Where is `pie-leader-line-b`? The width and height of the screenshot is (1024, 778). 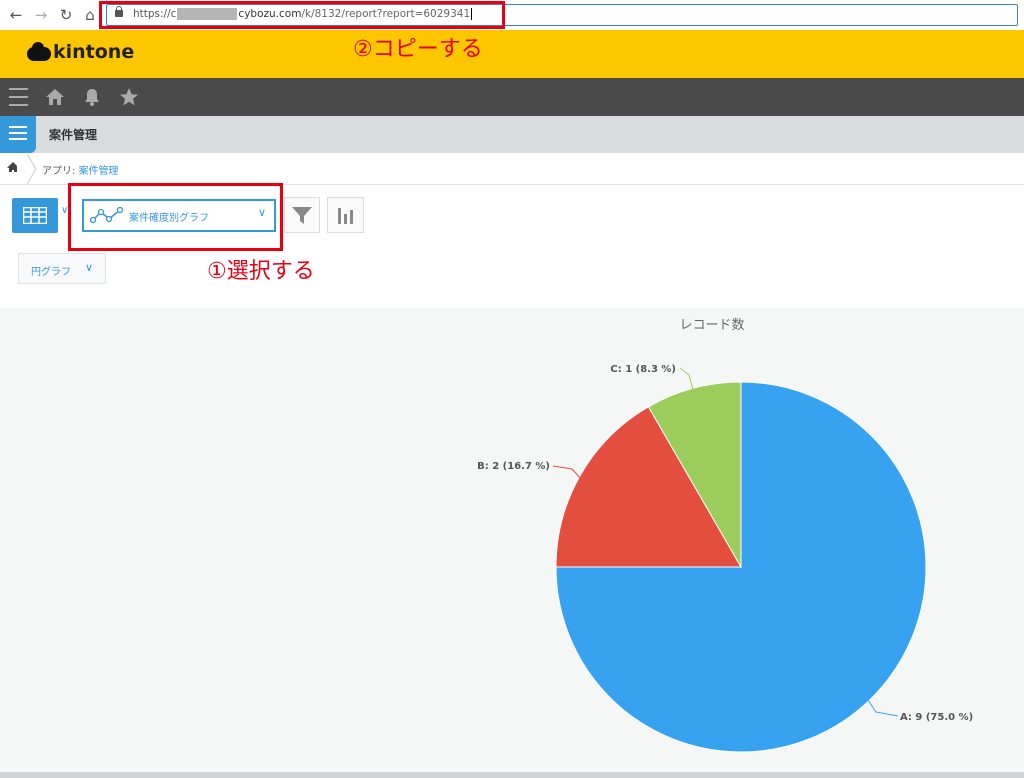 pie-leader-line-b is located at coordinates (567, 473).